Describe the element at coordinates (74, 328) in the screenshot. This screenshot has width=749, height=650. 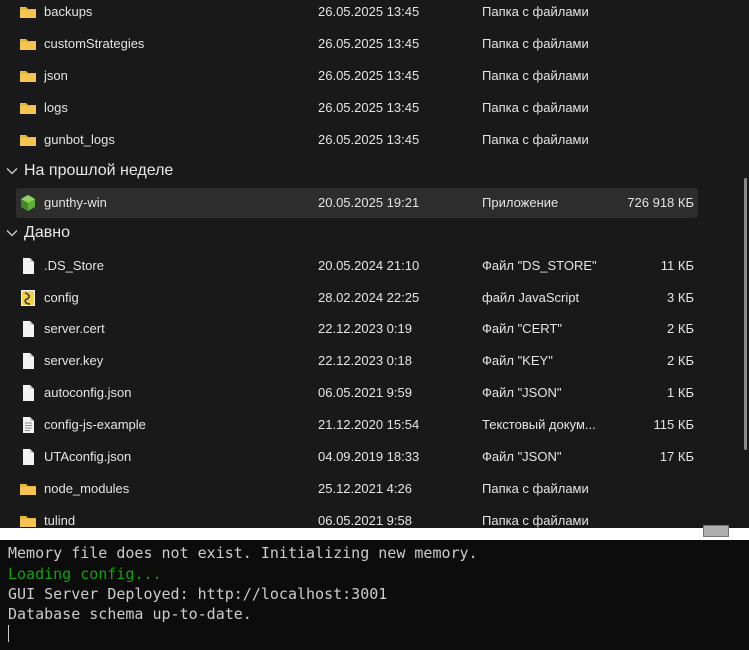
I see `file-name: server.cert` at that location.